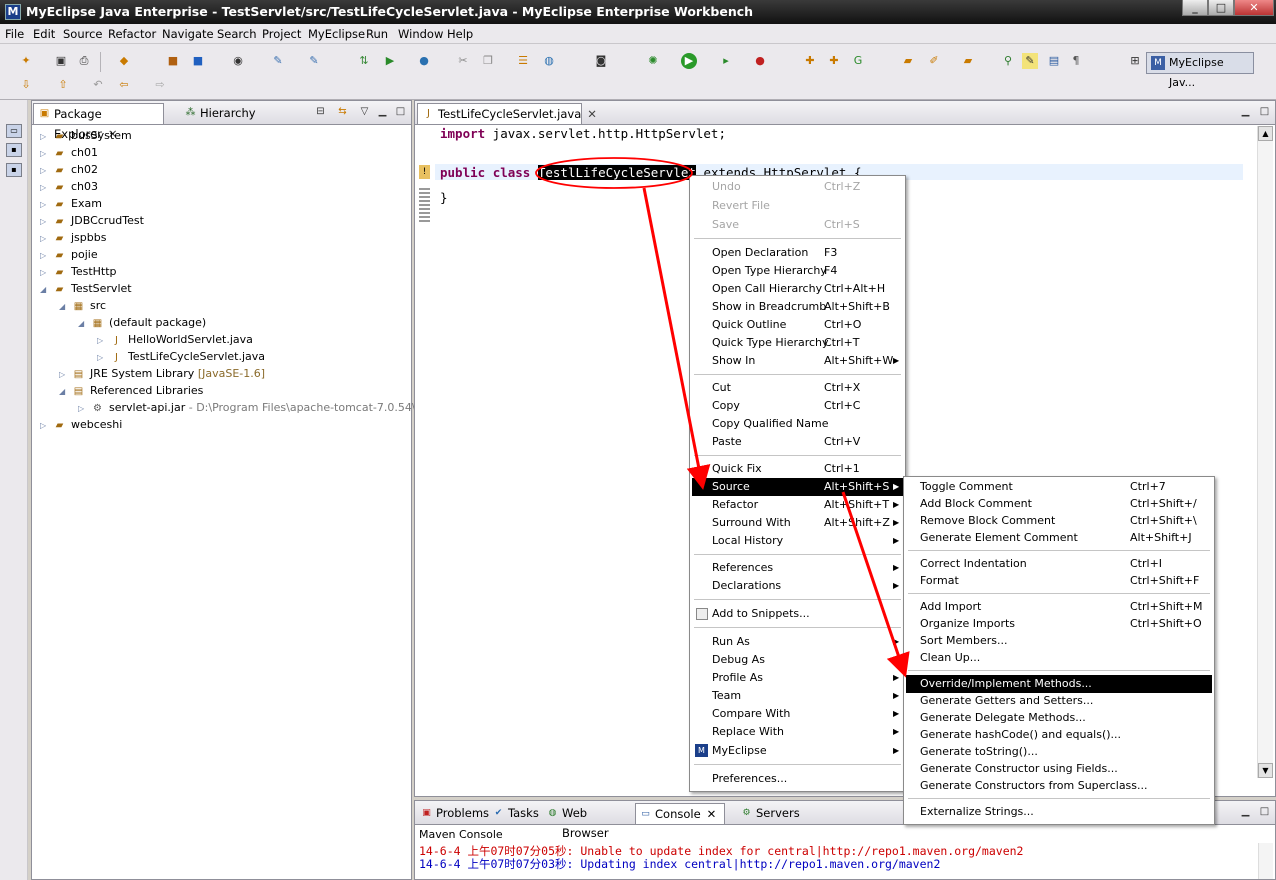 The height and width of the screenshot is (880, 1276). I want to click on restore-icon: ▭, so click(14, 131).